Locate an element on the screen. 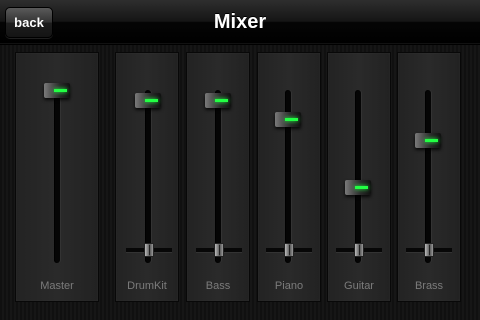 Image resolution: width=480 pixels, height=320 pixels. channel-strip-piano: Piano is located at coordinates (289, 177).